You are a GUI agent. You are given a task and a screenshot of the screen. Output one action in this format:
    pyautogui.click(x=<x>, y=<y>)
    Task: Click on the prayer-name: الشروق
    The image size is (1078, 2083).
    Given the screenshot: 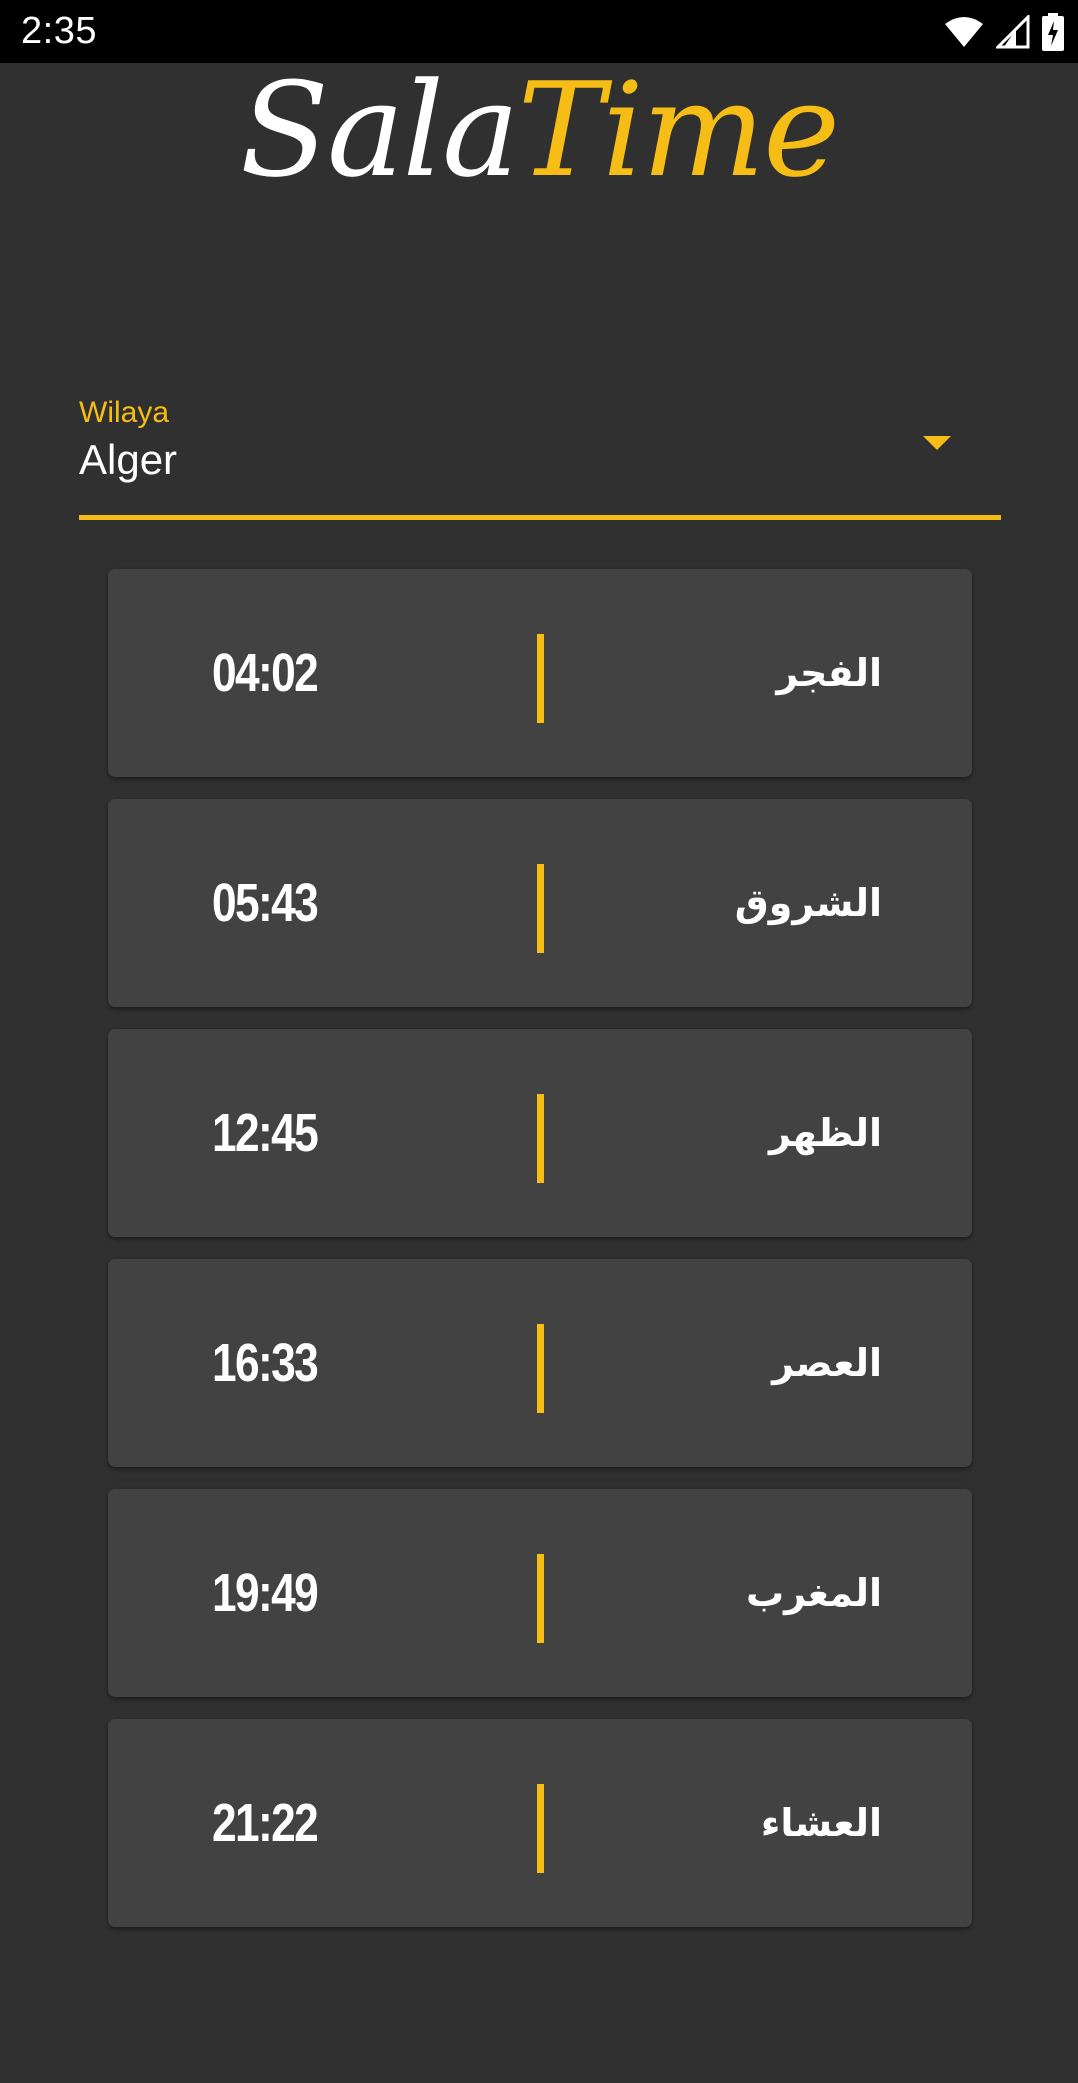 What is the action you would take?
    pyautogui.click(x=808, y=903)
    